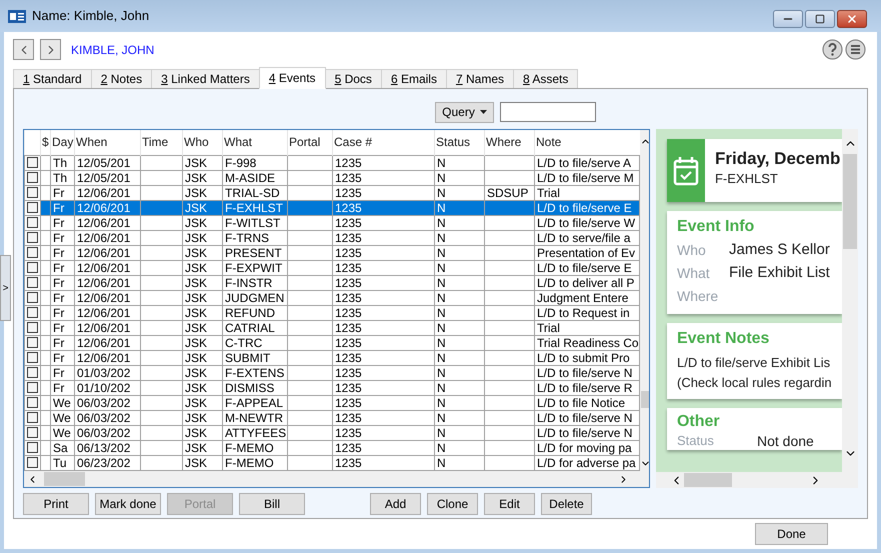  What do you see at coordinates (332, 312) in the screenshot?
I see `table-row: Fr 12/06/201 JSK REFUND 1235 N L/D to Request in` at bounding box center [332, 312].